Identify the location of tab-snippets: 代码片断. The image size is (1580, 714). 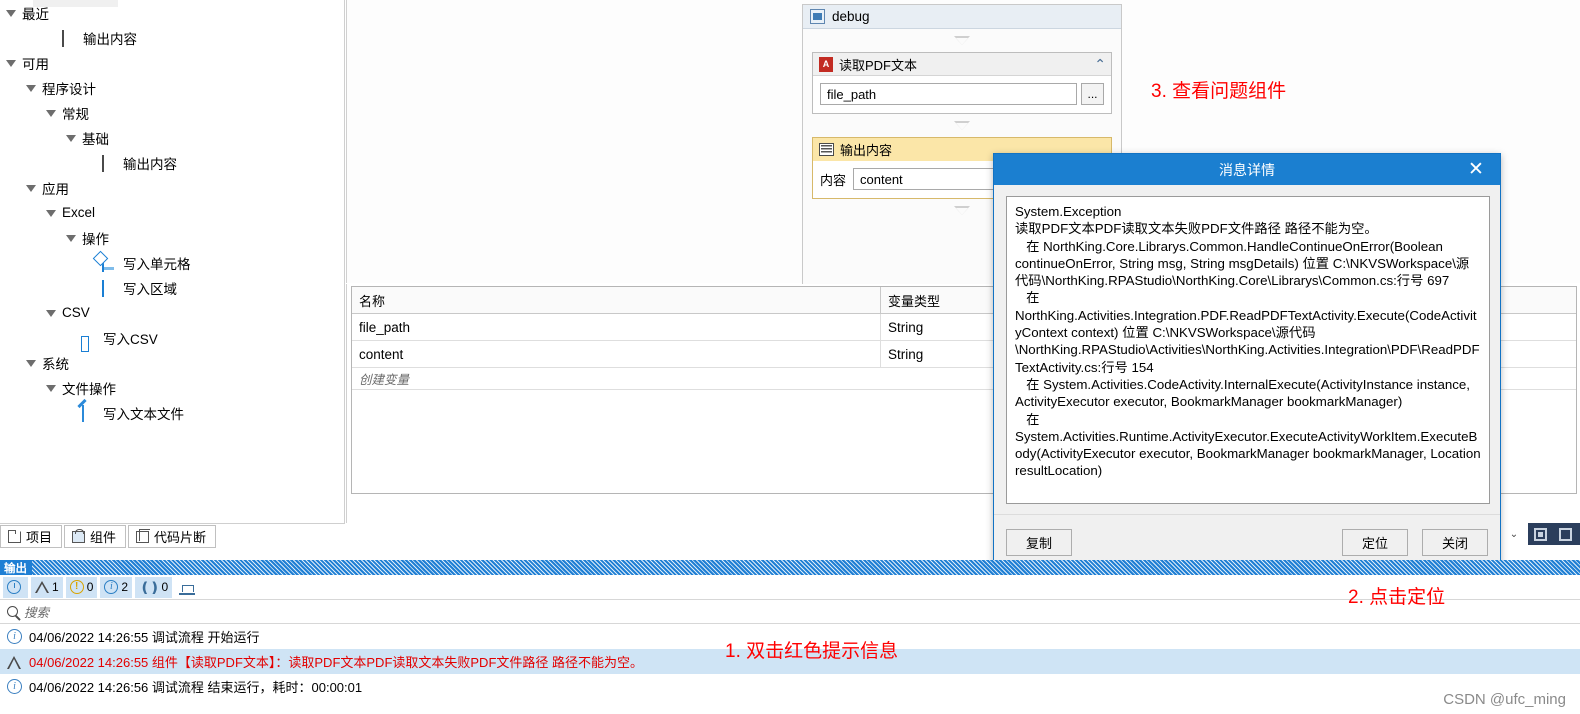
(172, 536).